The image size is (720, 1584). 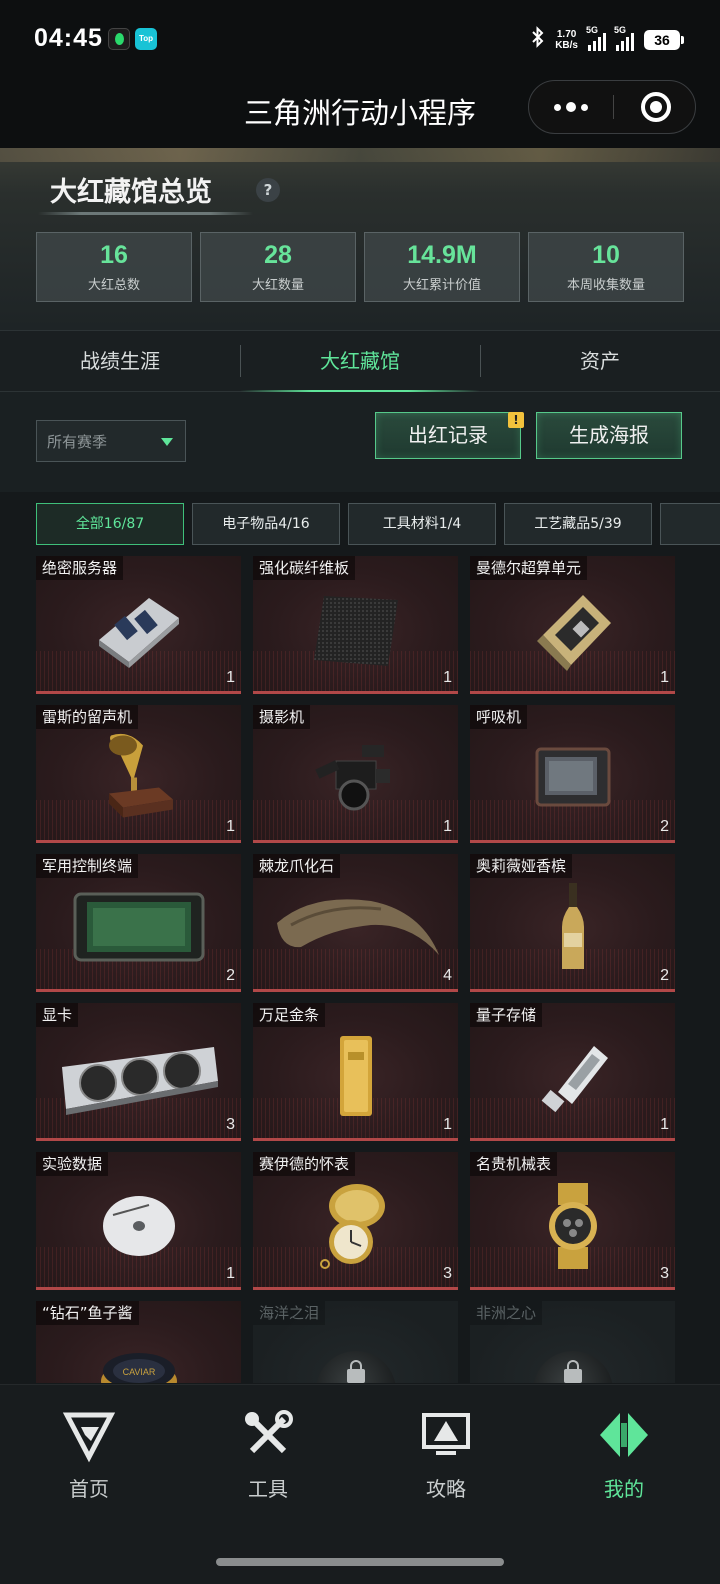 What do you see at coordinates (506, 1313) in the screenshot?
I see `item-name: 非洲之心` at bounding box center [506, 1313].